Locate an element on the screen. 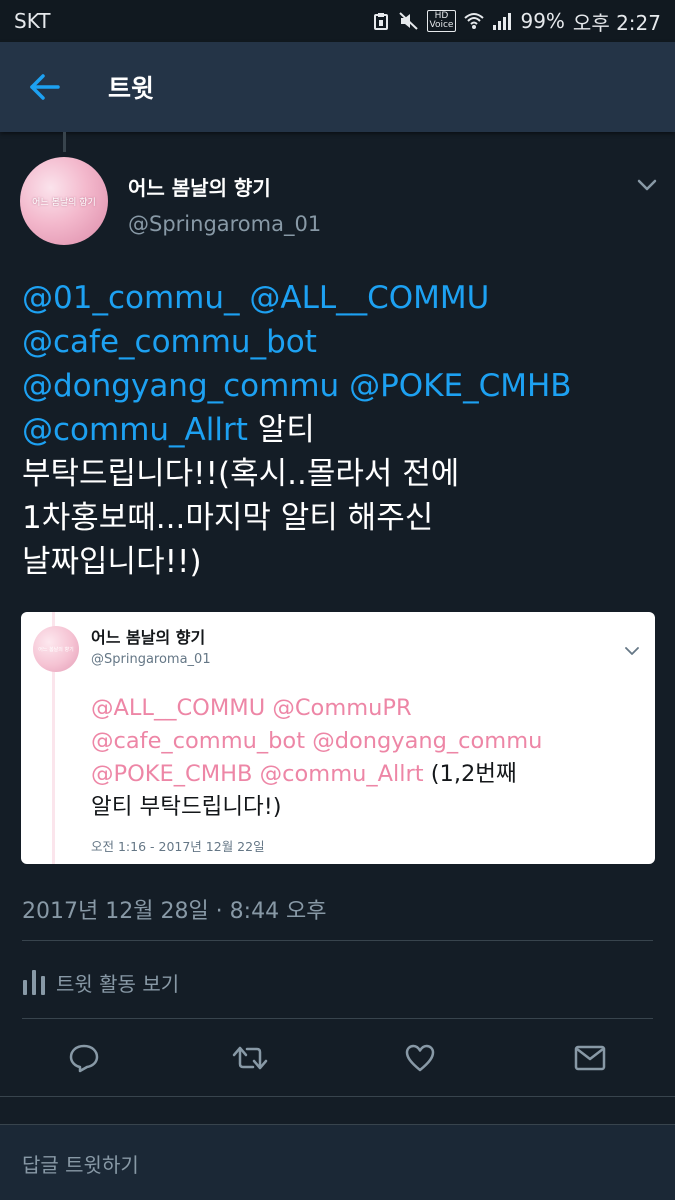 The width and height of the screenshot is (675, 1200). quoted-mention: @dongyang_commu is located at coordinates (427, 741).